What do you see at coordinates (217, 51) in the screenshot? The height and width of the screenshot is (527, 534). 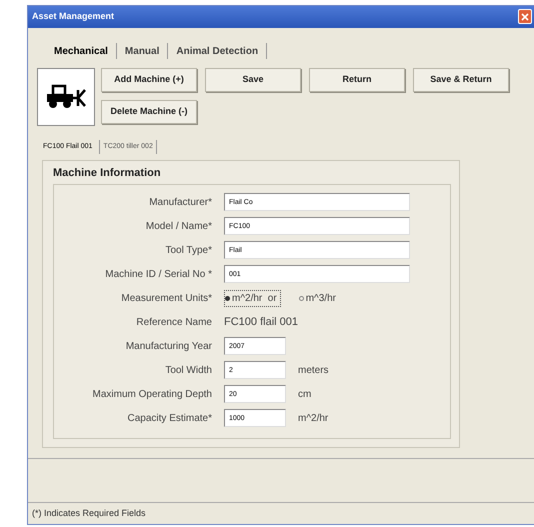 I see `tab: Animal Detection` at bounding box center [217, 51].